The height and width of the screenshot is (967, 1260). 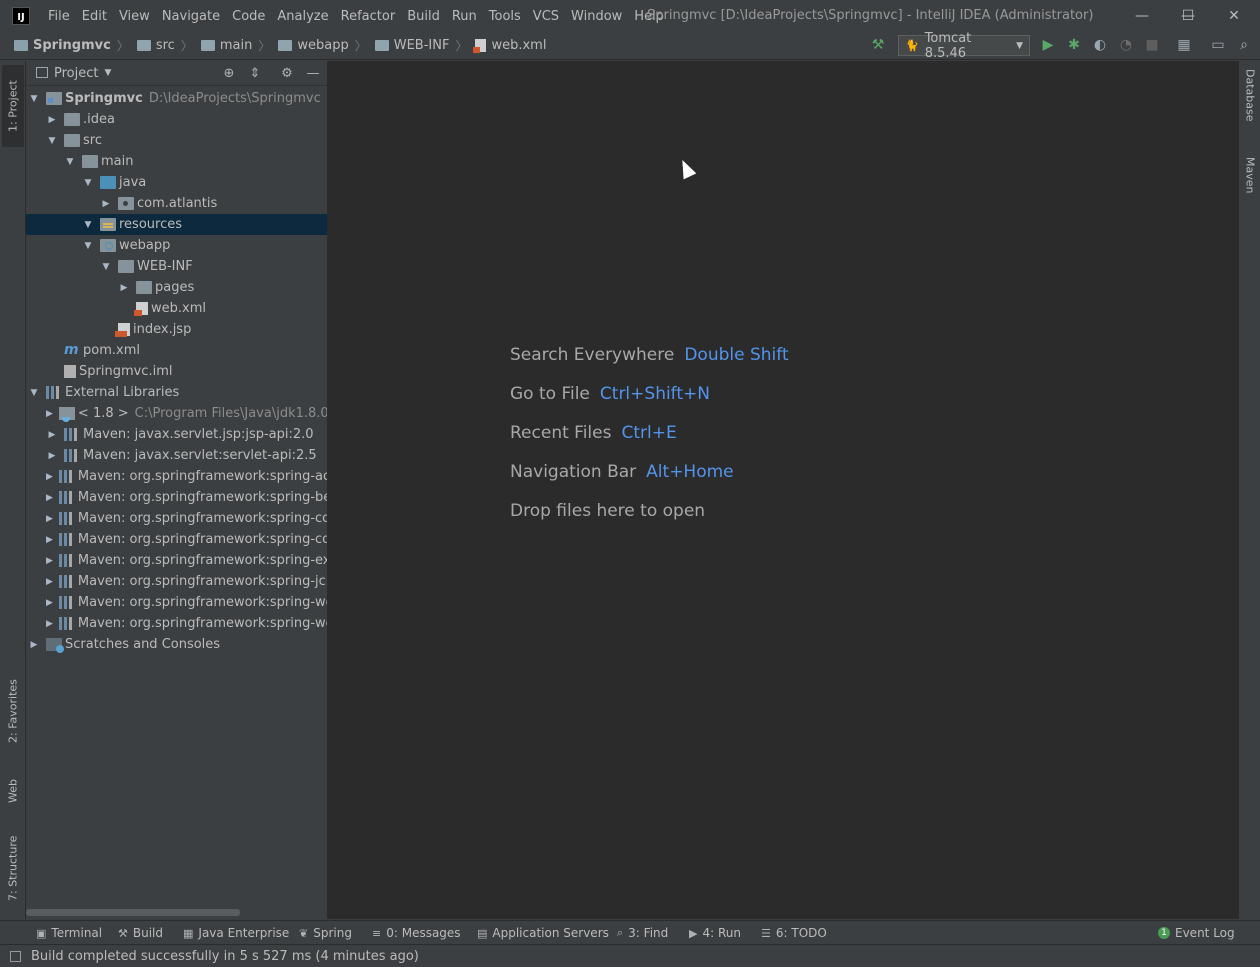 What do you see at coordinates (13, 711) in the screenshot?
I see `tool-tab-favorites: 2: Favorites` at bounding box center [13, 711].